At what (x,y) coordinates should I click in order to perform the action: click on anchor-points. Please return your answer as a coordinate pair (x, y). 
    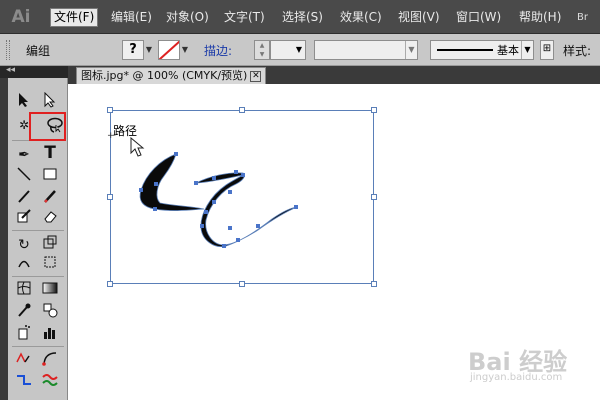
    Looking at the image, I should click on (218, 200).